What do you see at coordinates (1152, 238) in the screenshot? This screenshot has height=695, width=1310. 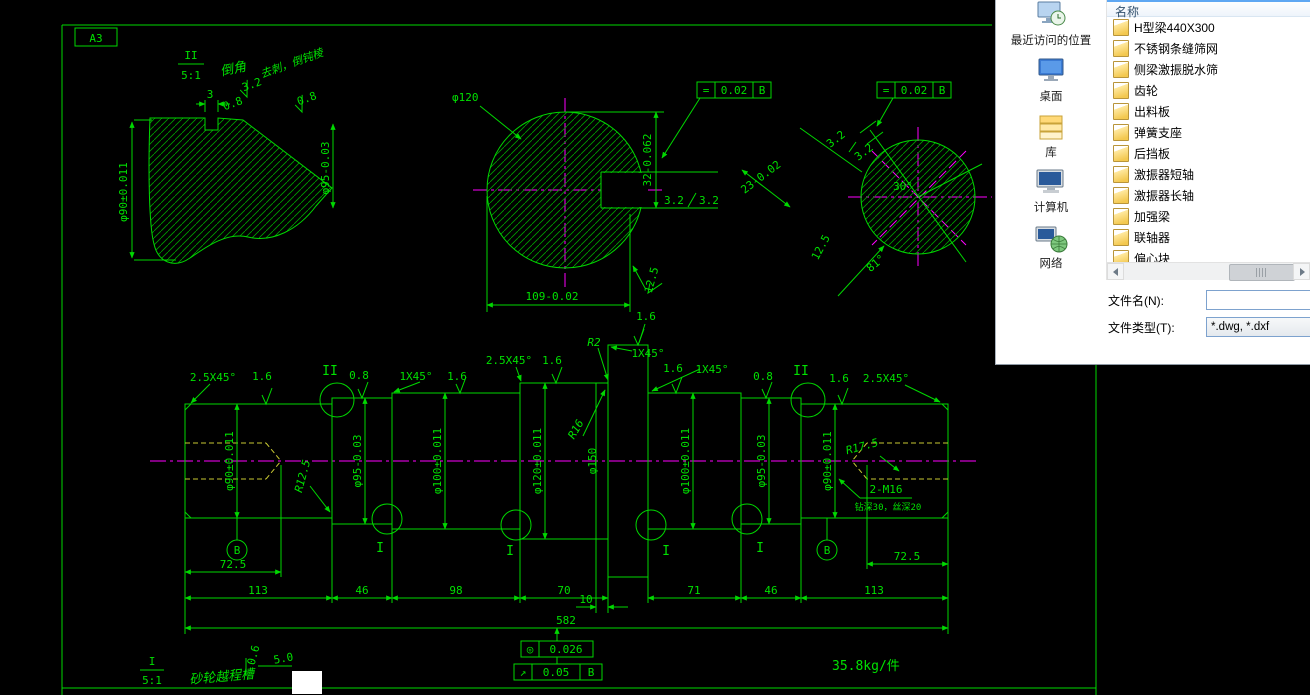 I see `file-name: 联轴器` at bounding box center [1152, 238].